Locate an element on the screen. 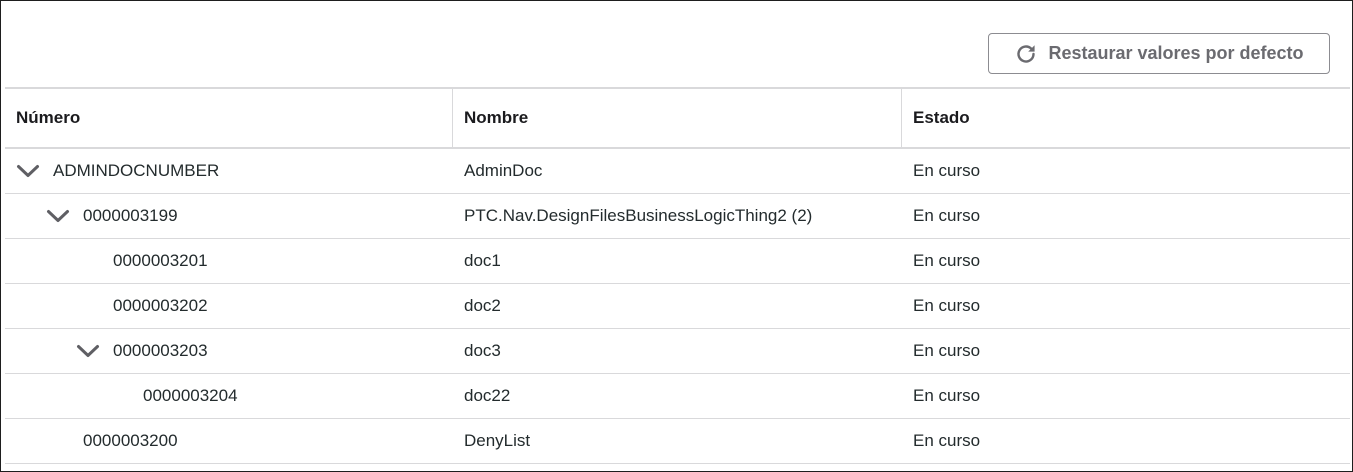 The width and height of the screenshot is (1353, 472). cell-number: 0000003204 is located at coordinates (229, 396).